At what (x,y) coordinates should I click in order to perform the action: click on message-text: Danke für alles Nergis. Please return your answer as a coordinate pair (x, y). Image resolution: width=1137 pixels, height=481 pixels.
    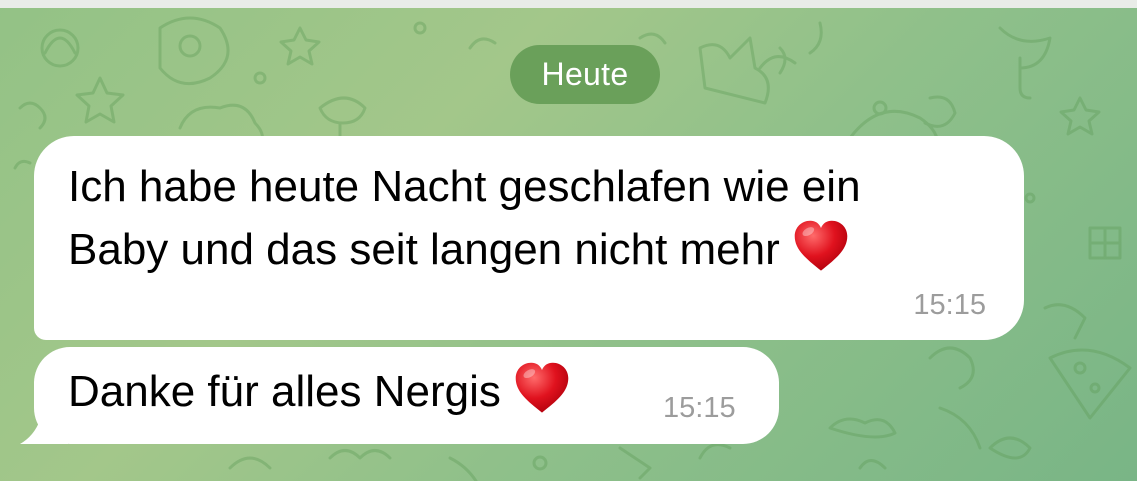
    Looking at the image, I should click on (284, 391).